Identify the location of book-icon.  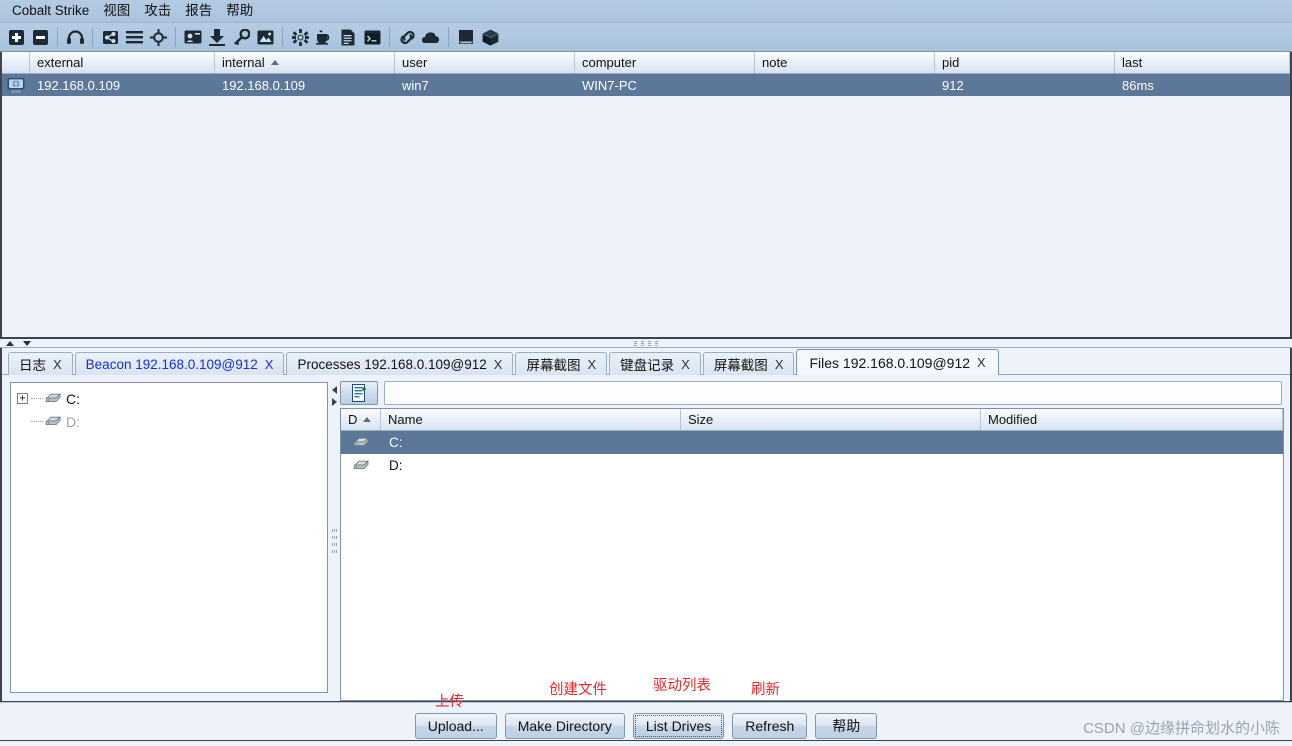
(466, 37).